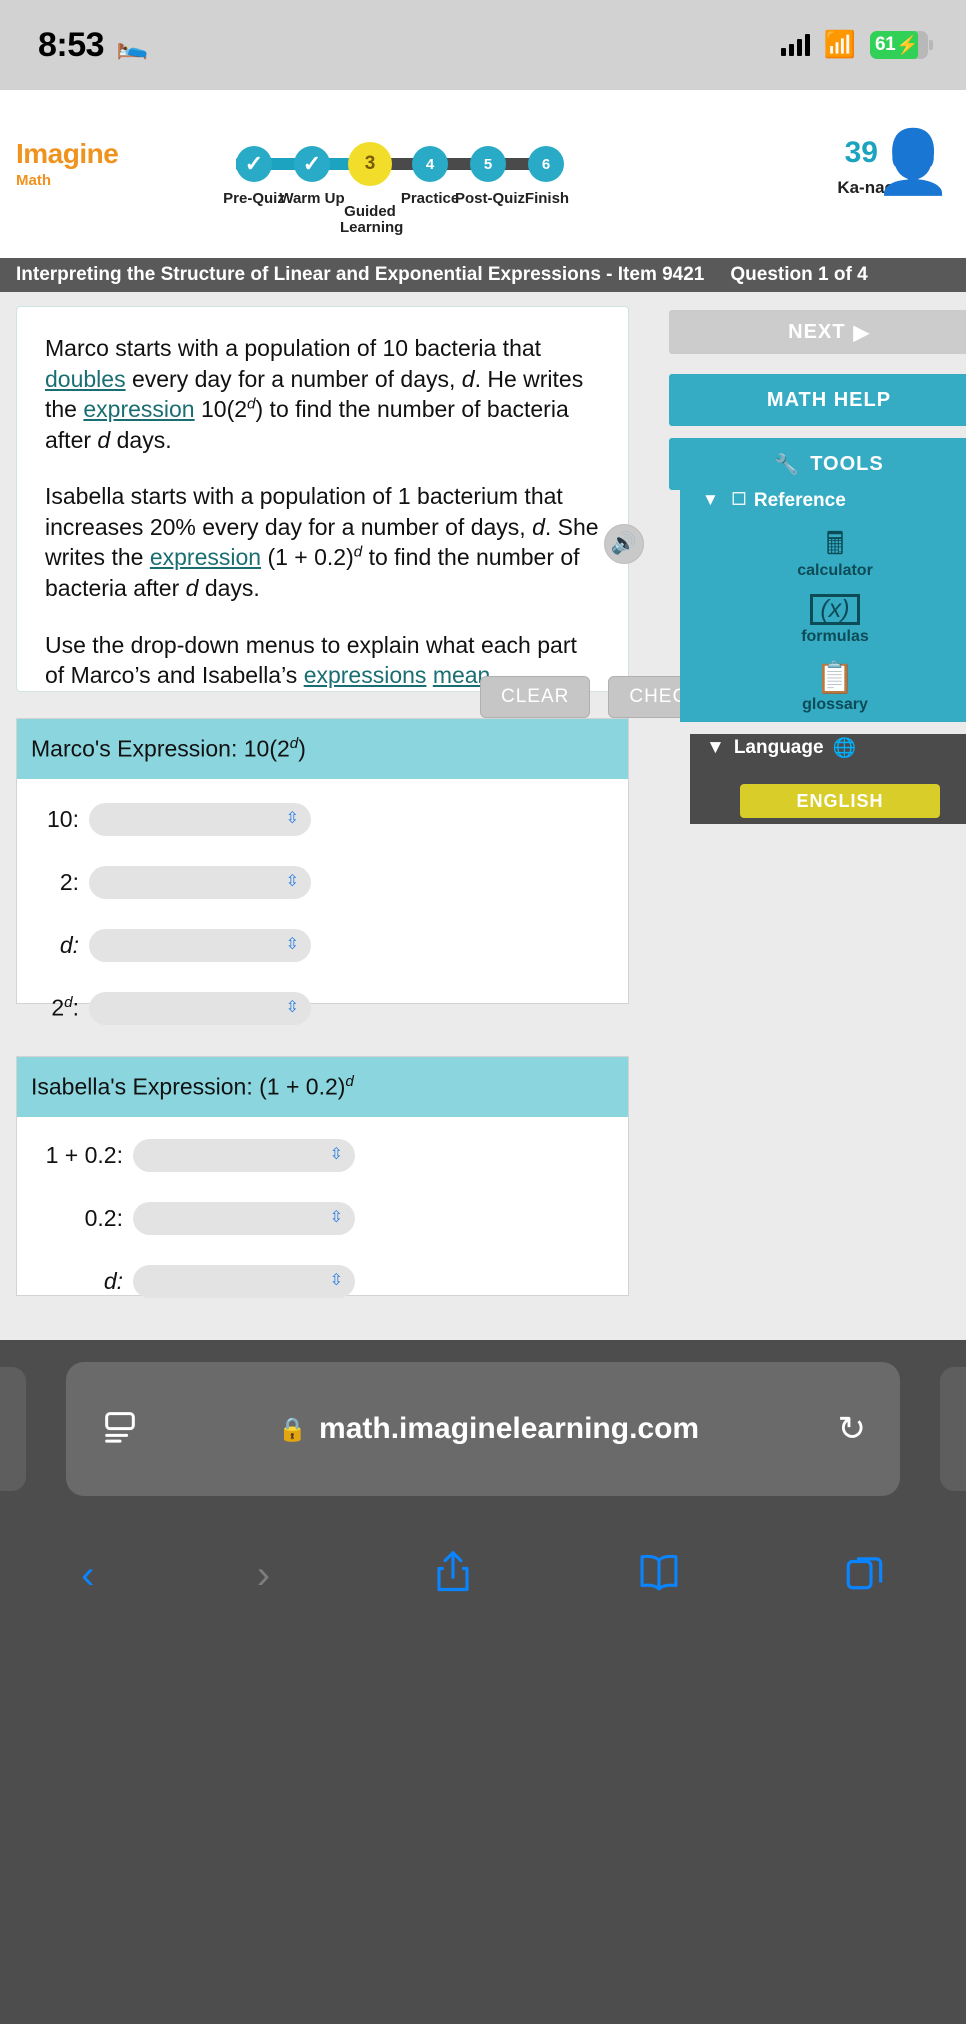 This screenshot has height=2024, width=966. Describe the element at coordinates (823, 554) in the screenshot. I see `reference-item-calculator: 🖩 calculator` at that location.